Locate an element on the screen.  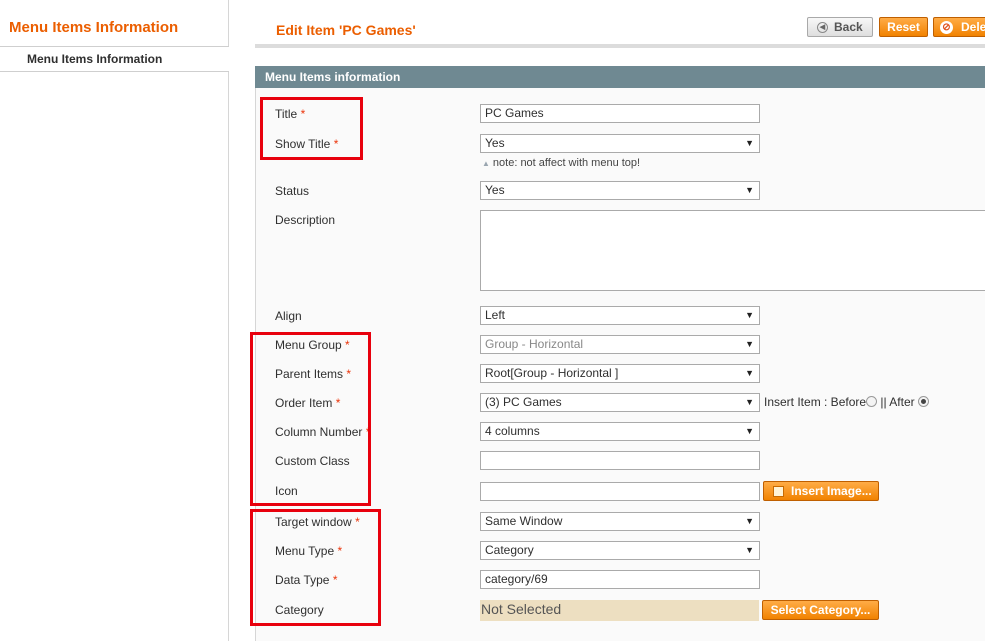
insert-item-label: Insert Item : Before is located at coordinates (815, 402).